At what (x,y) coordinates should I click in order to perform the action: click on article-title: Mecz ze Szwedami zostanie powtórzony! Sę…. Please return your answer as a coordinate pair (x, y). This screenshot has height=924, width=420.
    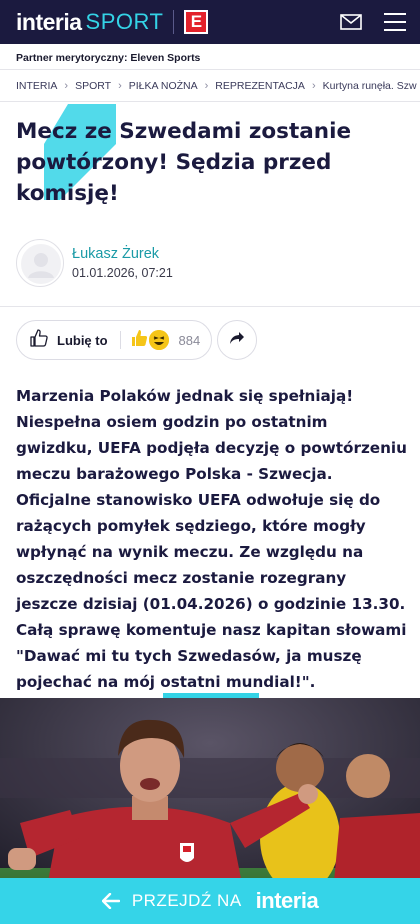
    Looking at the image, I should click on (184, 162).